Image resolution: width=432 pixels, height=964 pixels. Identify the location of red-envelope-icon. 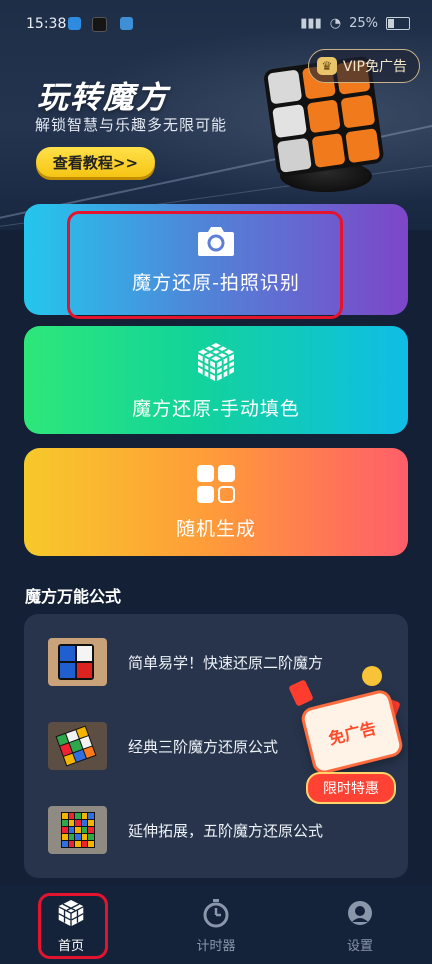
(301, 693).